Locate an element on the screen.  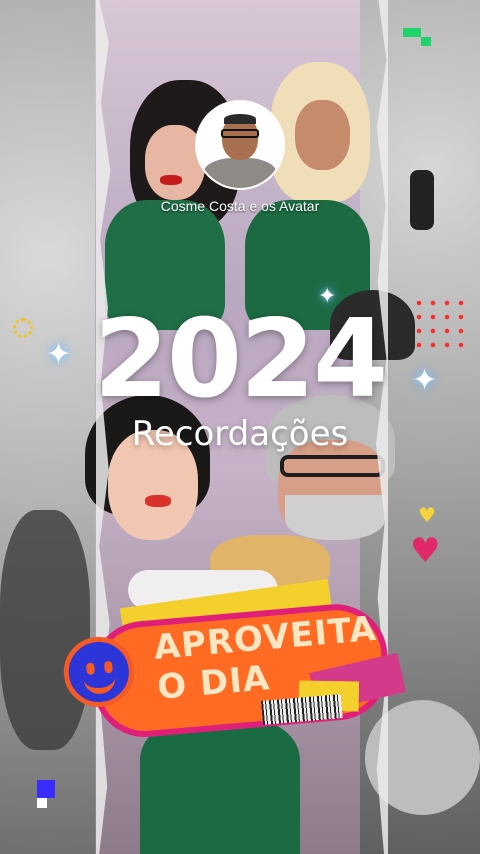
avatar-body is located at coordinates (240, 173).